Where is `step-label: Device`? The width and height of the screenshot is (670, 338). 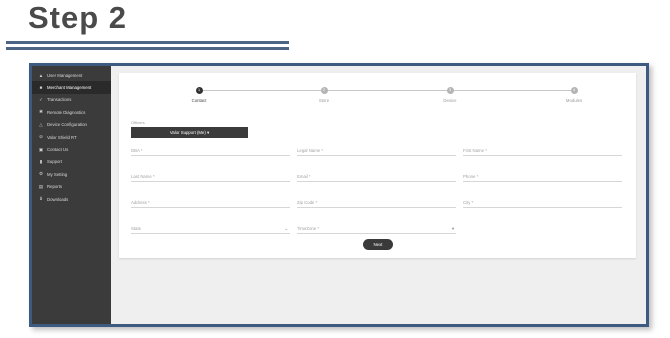 step-label: Device is located at coordinates (450, 100).